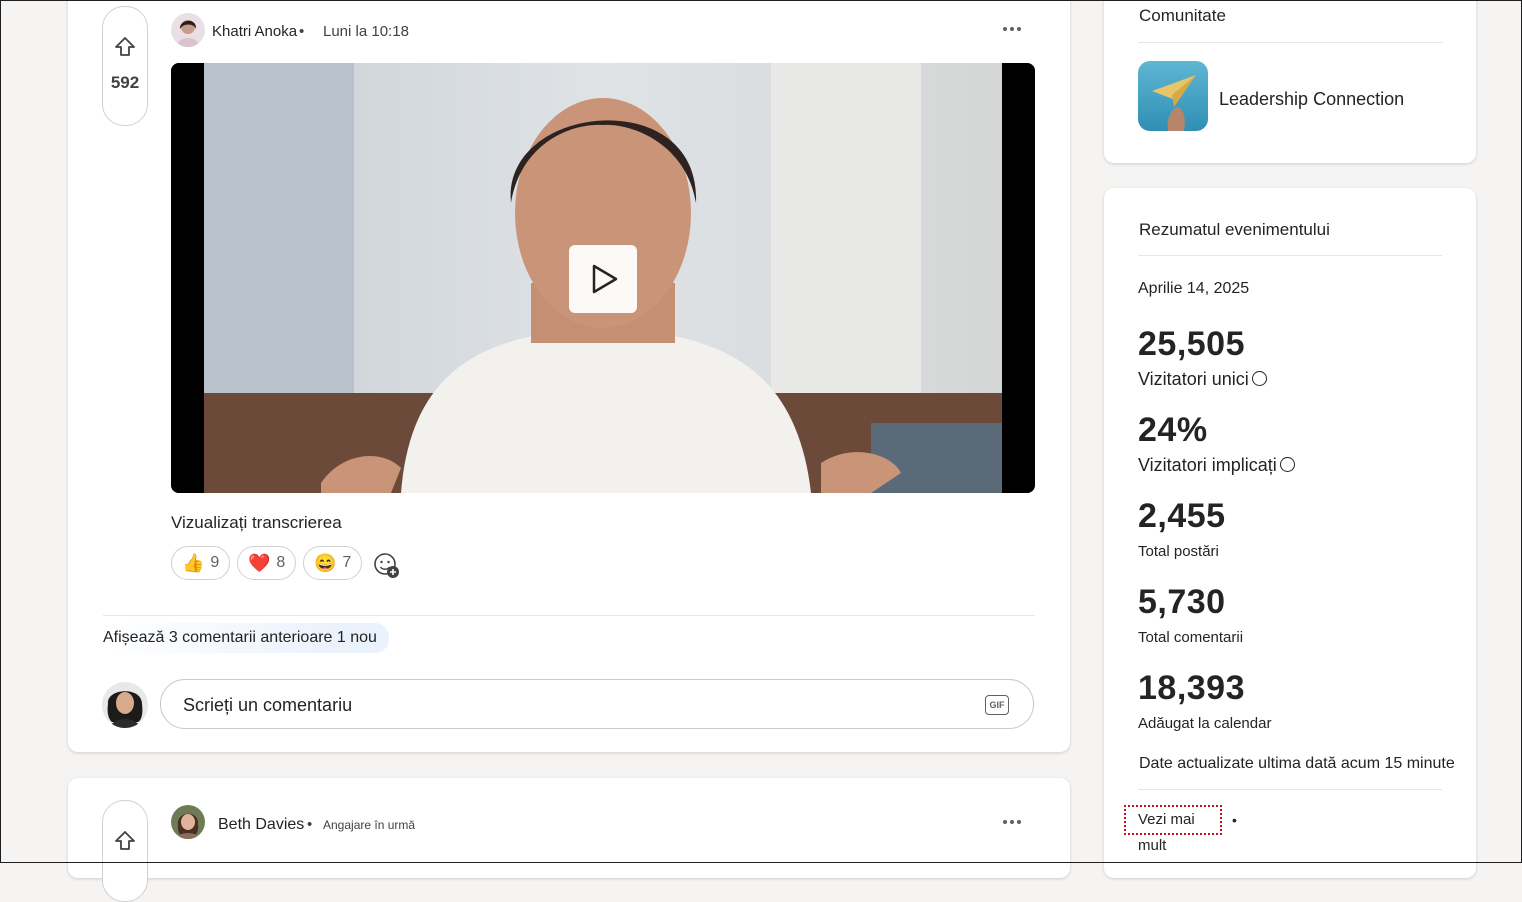 This screenshot has height=902, width=1522. What do you see at coordinates (1290, 81) in the screenshot?
I see `community-card: Comunitate Leadership Connection` at bounding box center [1290, 81].